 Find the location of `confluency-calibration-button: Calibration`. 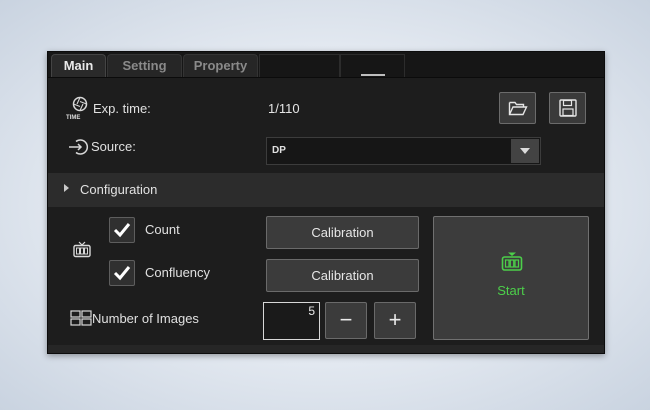

confluency-calibration-button: Calibration is located at coordinates (342, 275).